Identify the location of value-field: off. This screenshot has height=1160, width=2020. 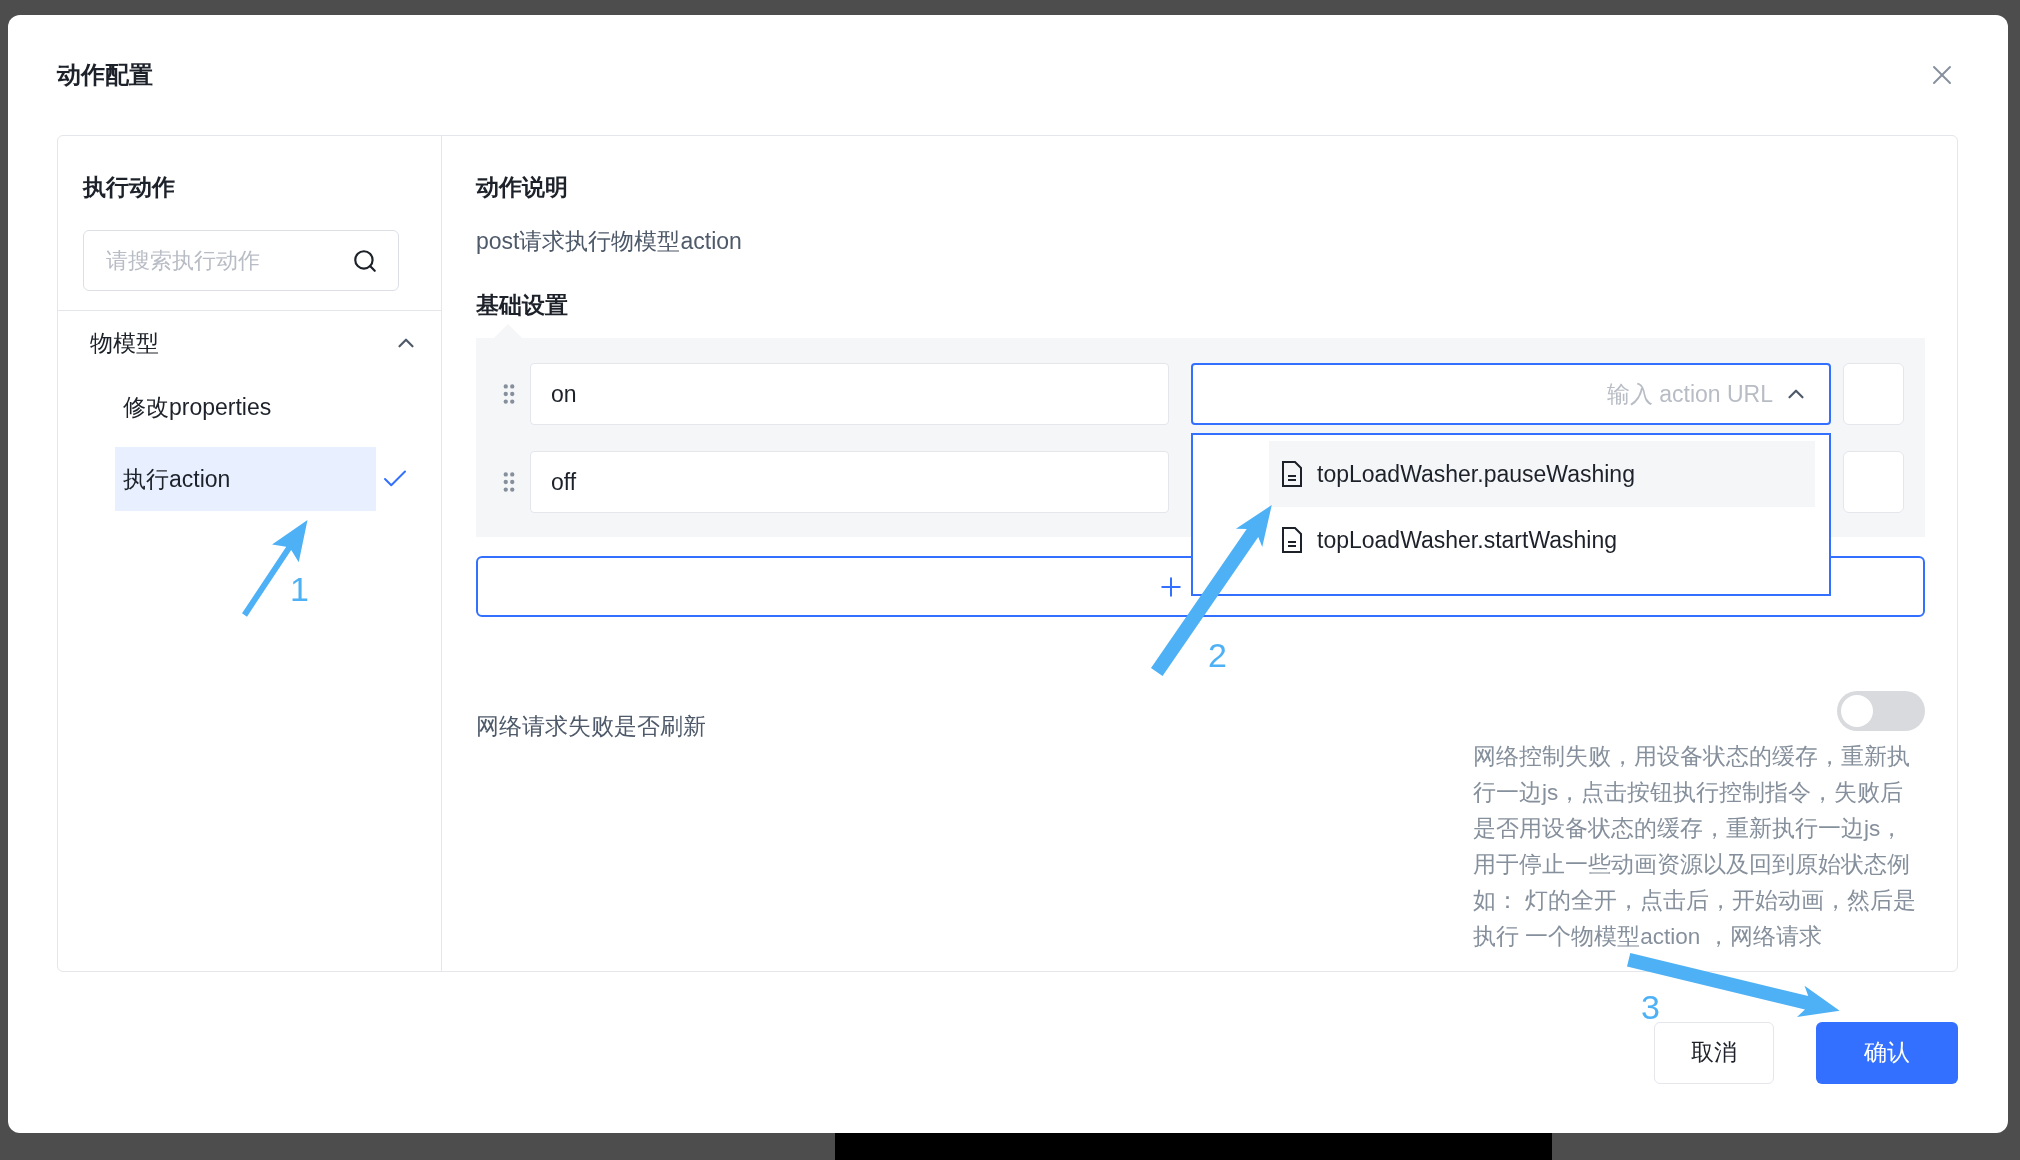
(849, 482).